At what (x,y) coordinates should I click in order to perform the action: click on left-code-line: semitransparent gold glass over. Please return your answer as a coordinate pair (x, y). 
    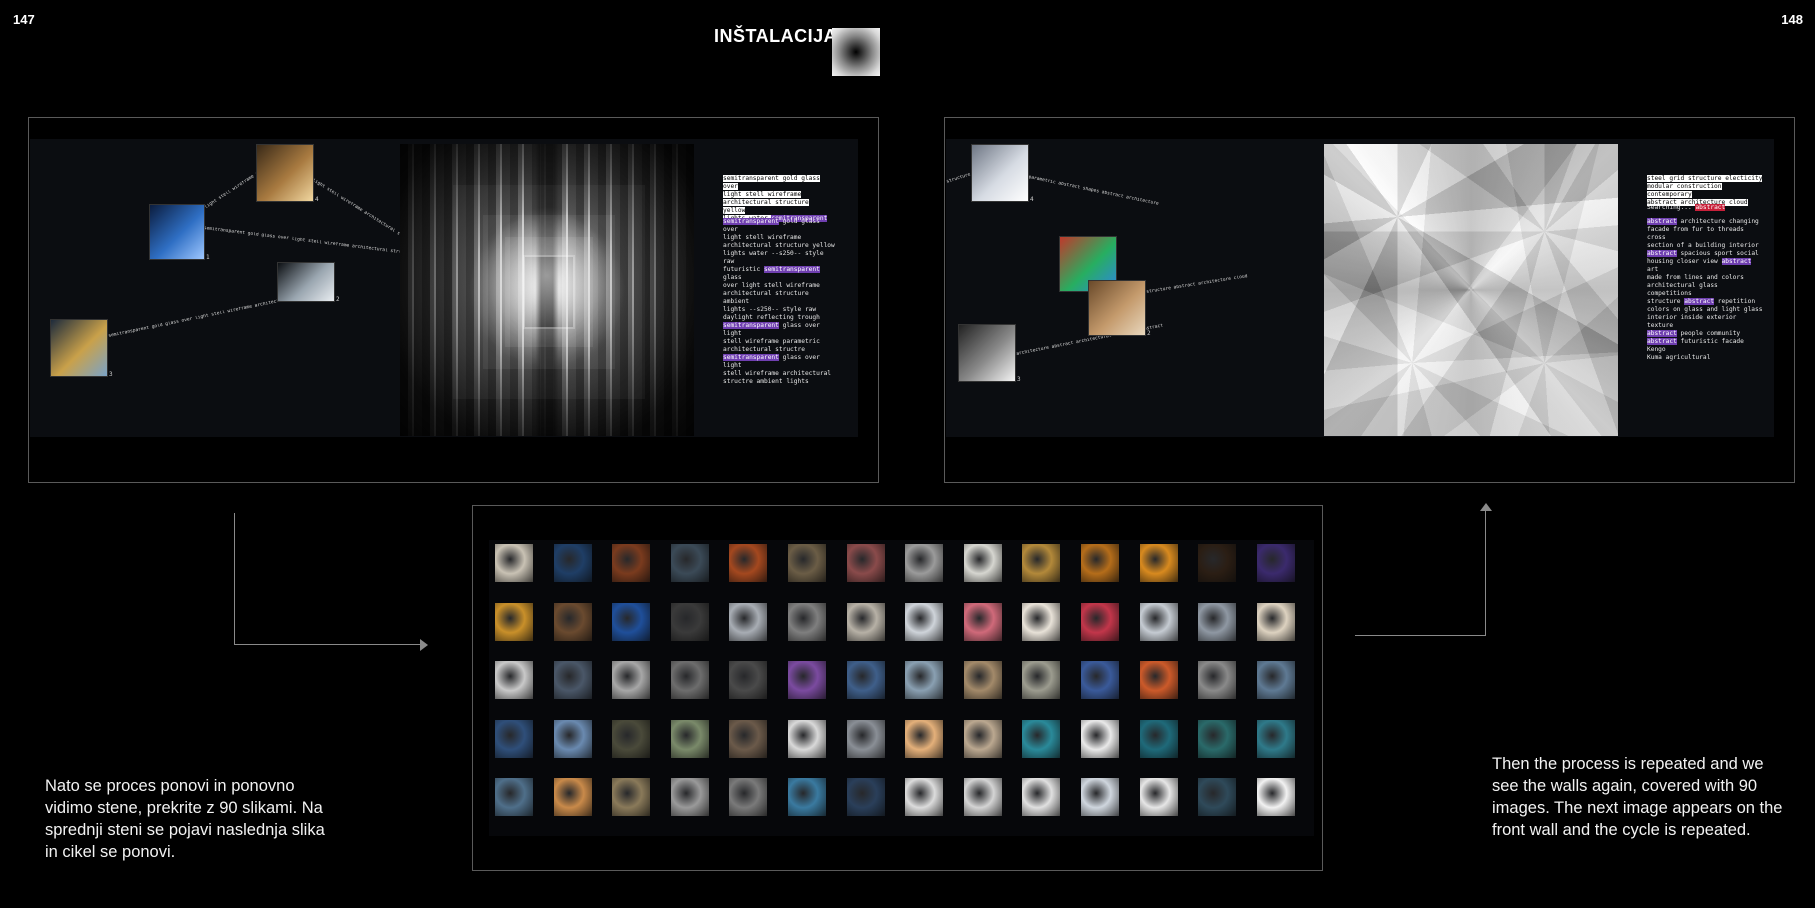
    Looking at the image, I should click on (779, 226).